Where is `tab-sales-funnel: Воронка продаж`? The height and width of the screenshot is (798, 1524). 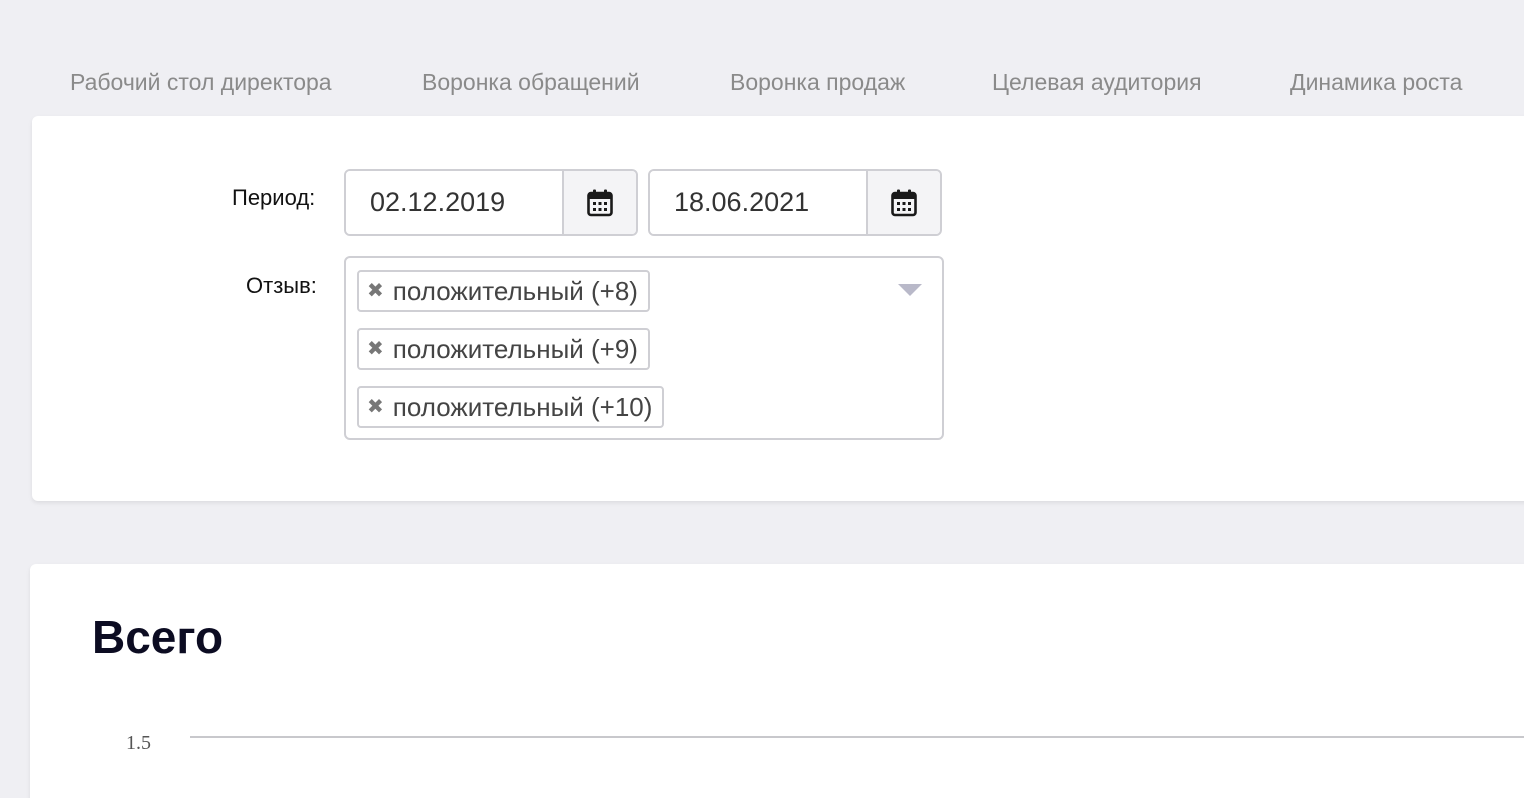 tab-sales-funnel: Воронка продаж is located at coordinates (817, 82).